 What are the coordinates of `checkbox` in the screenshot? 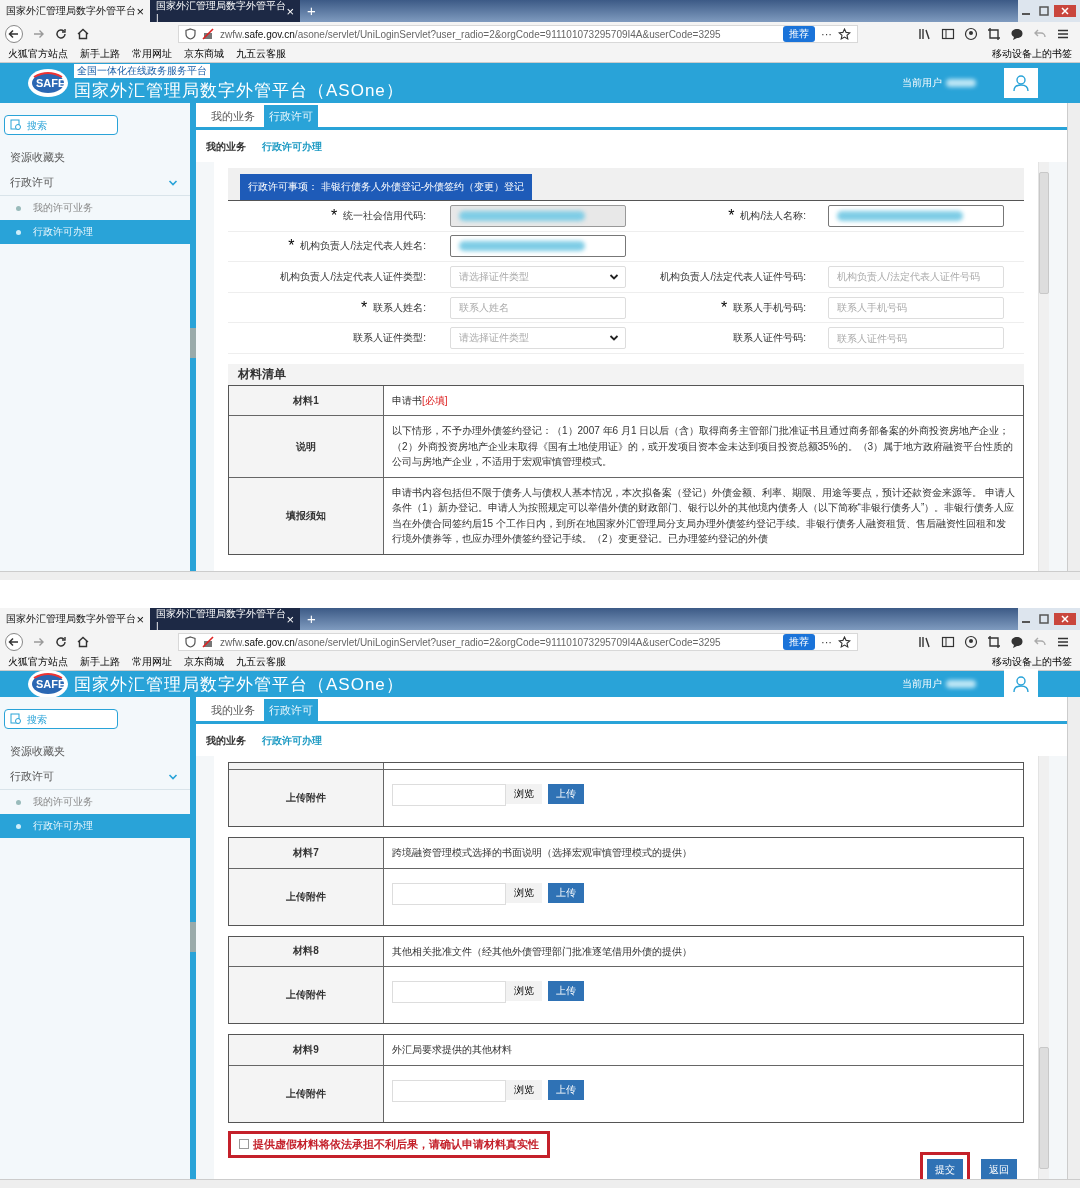 It's located at (244, 1144).